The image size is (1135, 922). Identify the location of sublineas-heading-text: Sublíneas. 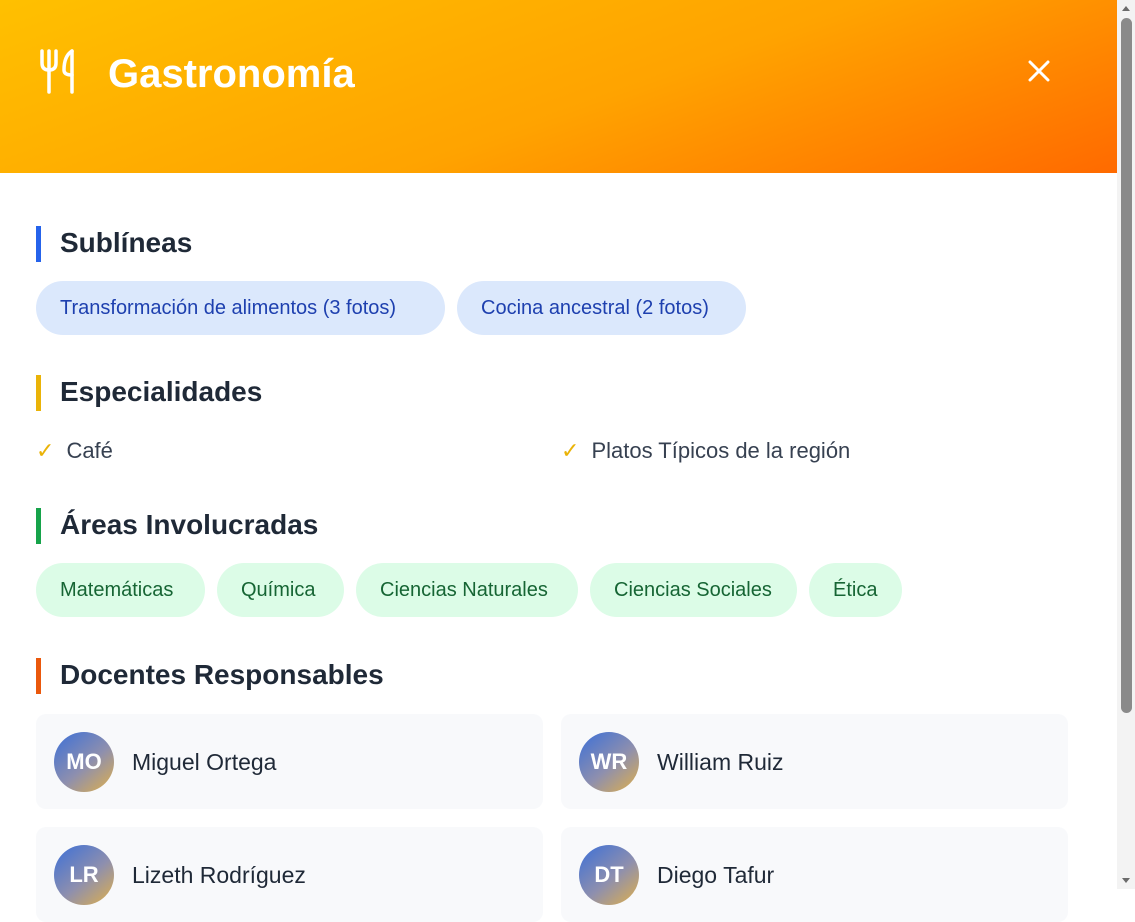
(126, 242).